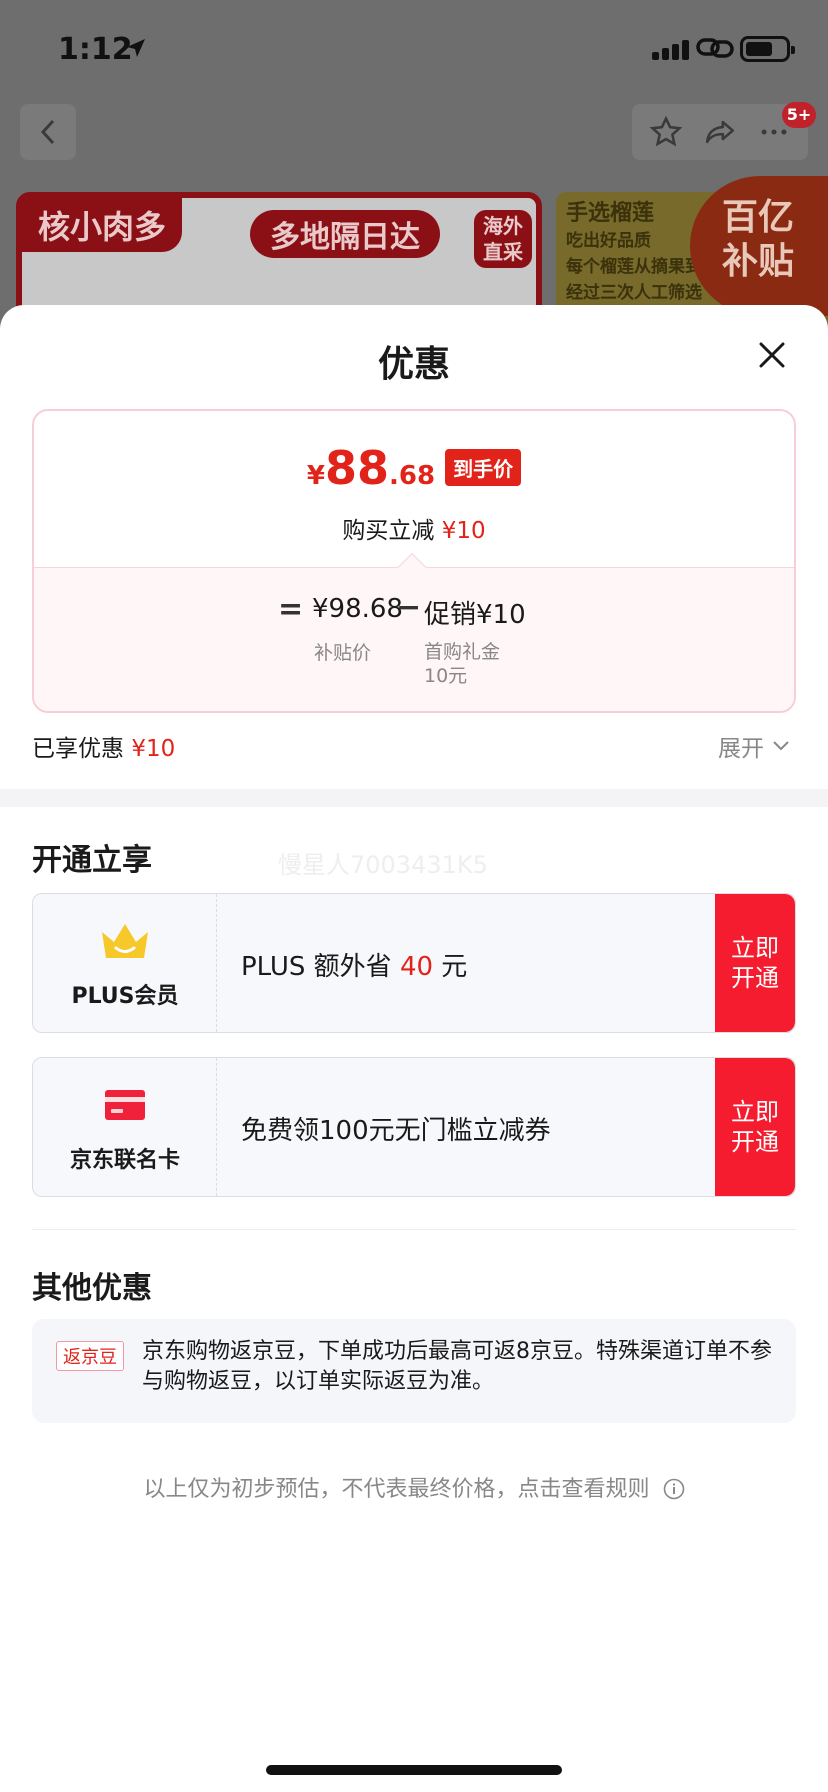 The width and height of the screenshot is (828, 1792). I want to click on price-integer: 88, so click(357, 468).